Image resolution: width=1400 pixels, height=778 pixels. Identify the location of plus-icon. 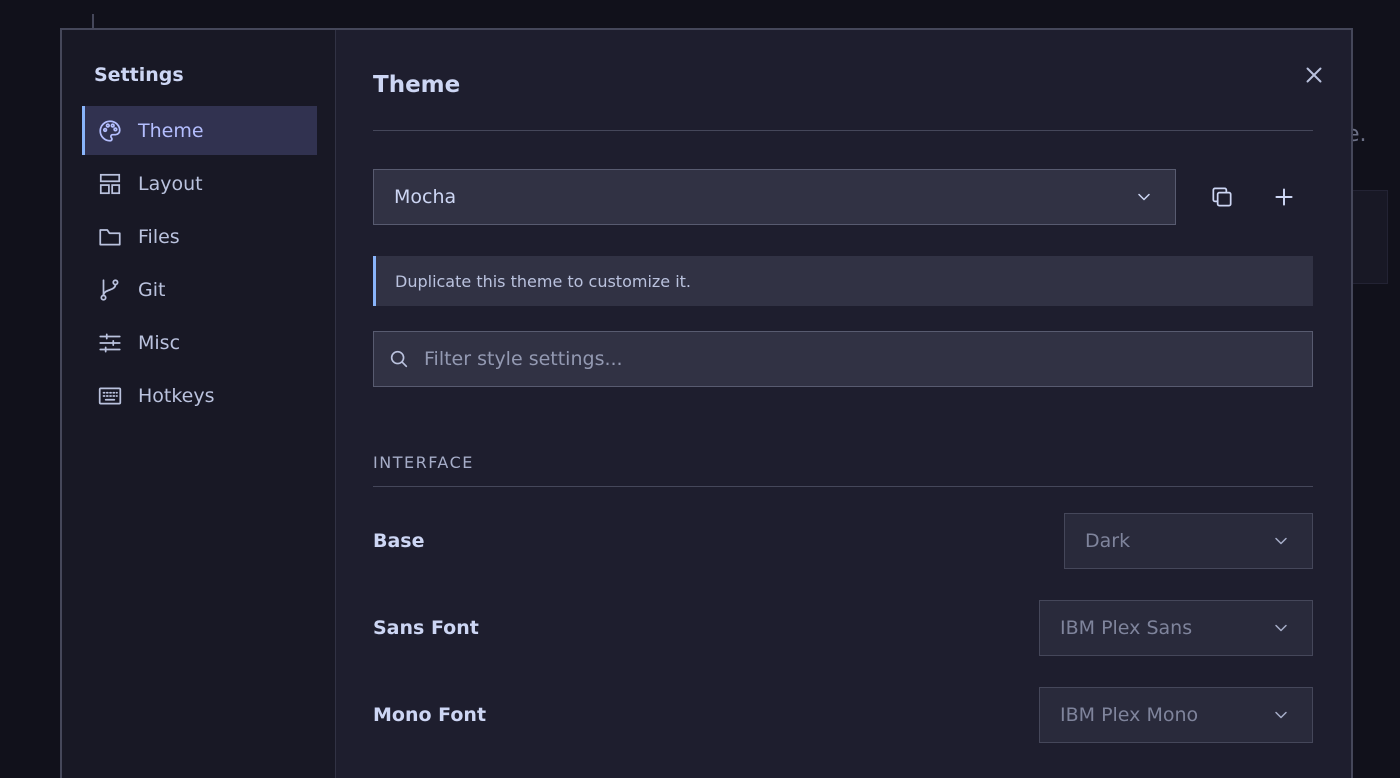
(1284, 197).